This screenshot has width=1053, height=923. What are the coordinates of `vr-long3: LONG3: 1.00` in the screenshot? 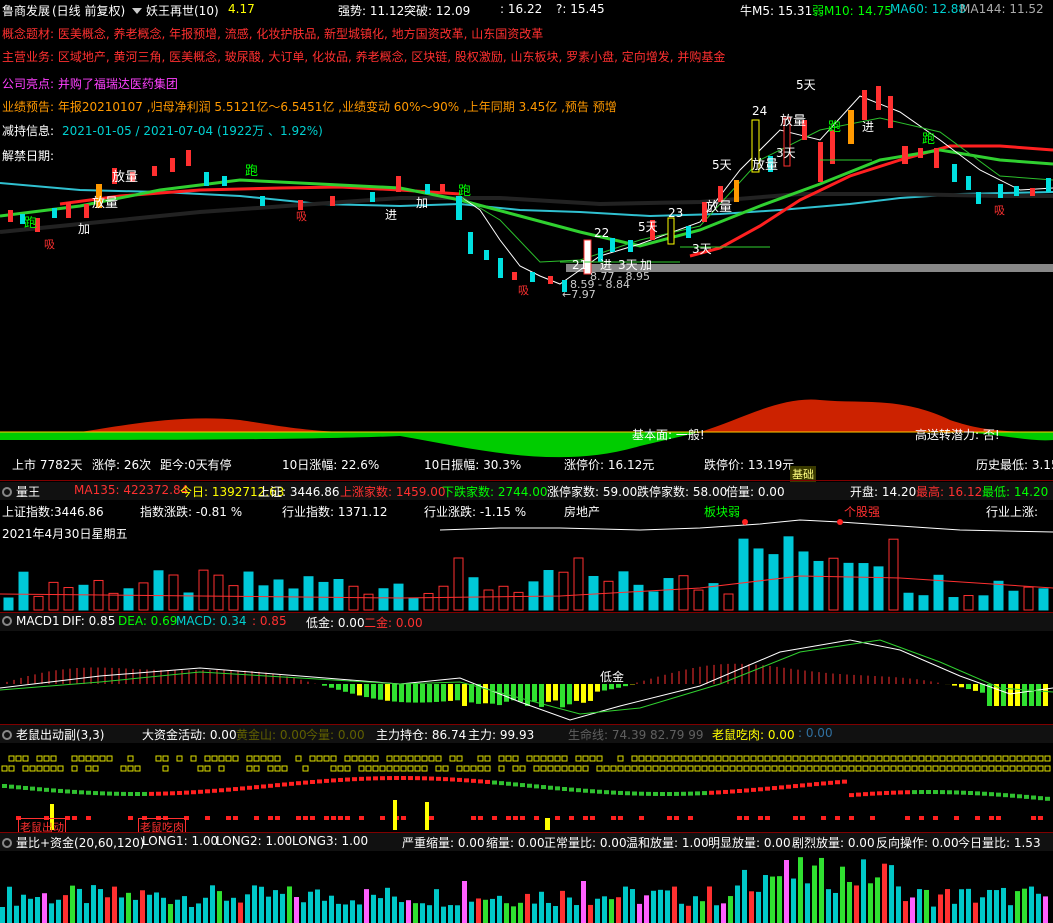 It's located at (330, 841).